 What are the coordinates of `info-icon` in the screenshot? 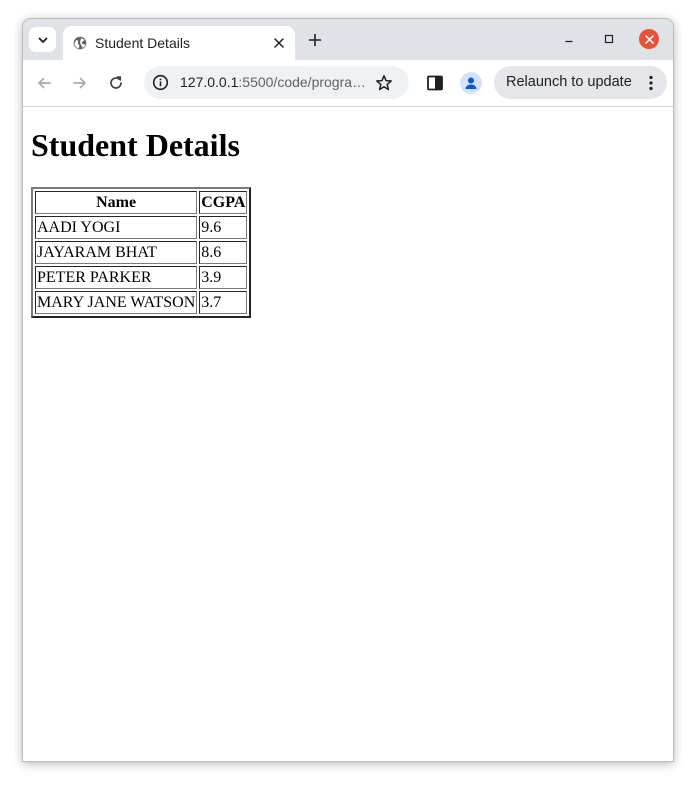 It's located at (160, 82).